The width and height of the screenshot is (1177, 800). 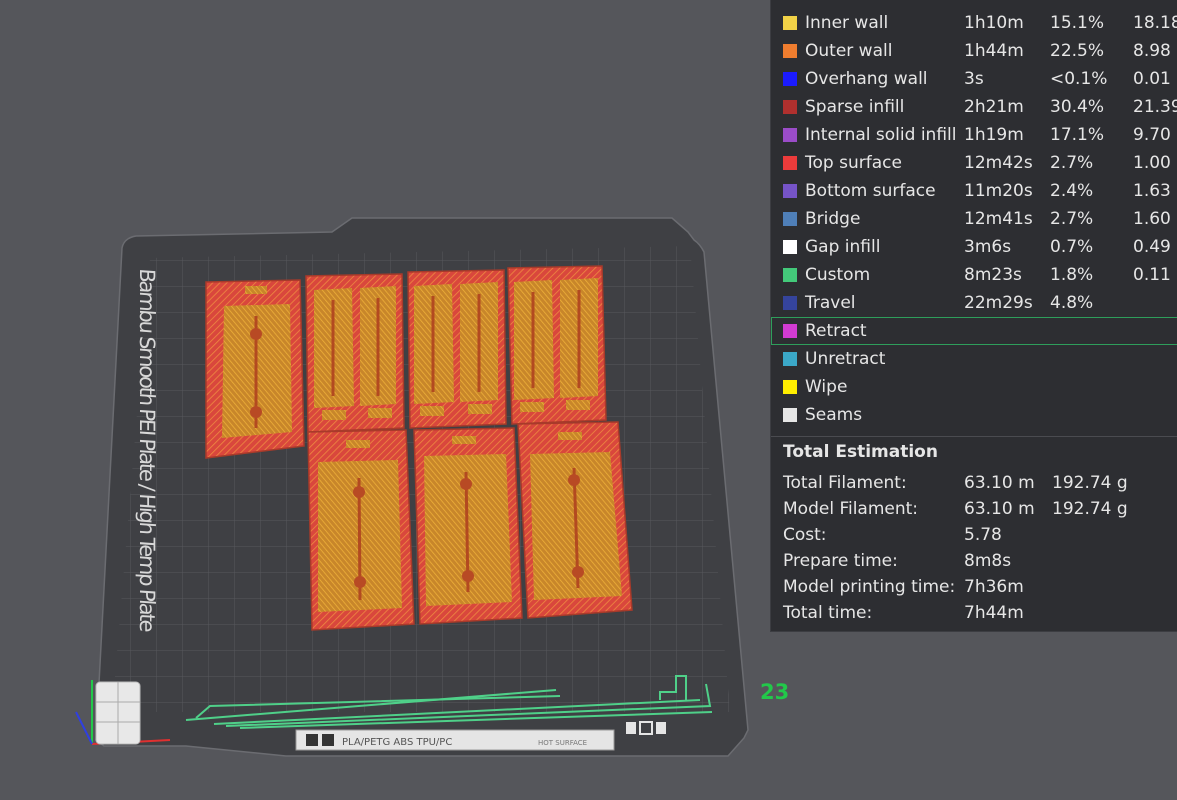 I want to click on legend-time: 3s, so click(x=974, y=79).